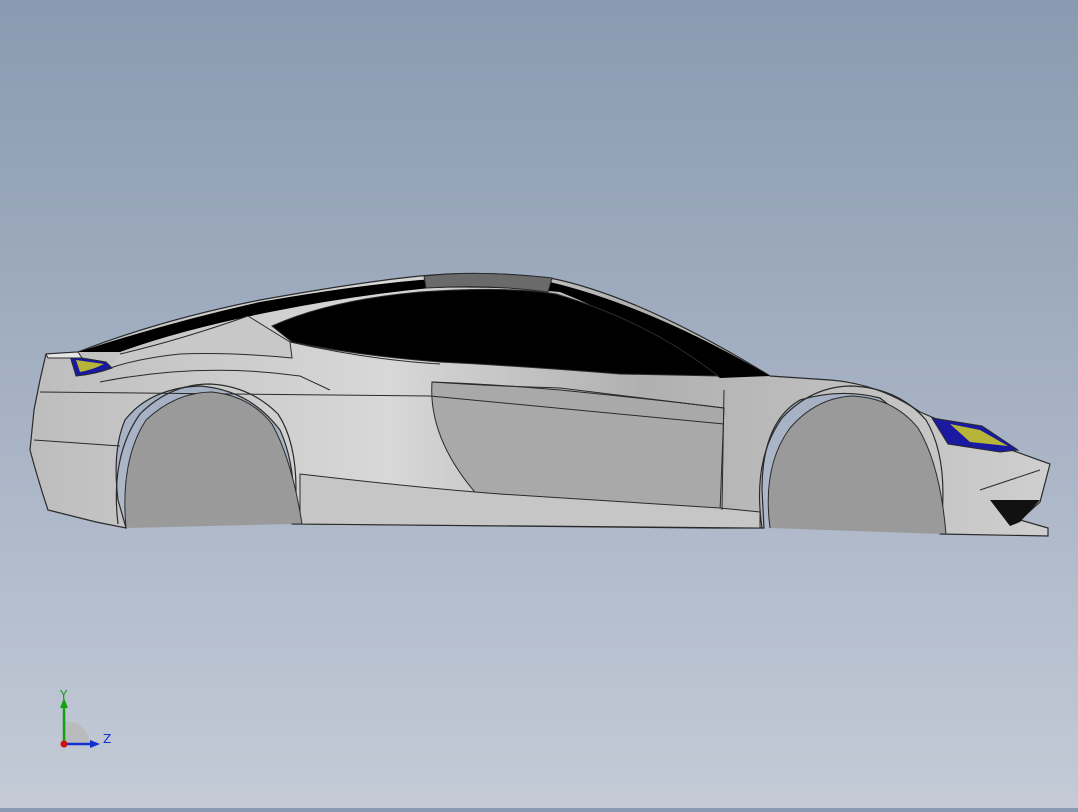  Describe the element at coordinates (77, 732) in the screenshot. I see `triad-plane-shade` at that location.